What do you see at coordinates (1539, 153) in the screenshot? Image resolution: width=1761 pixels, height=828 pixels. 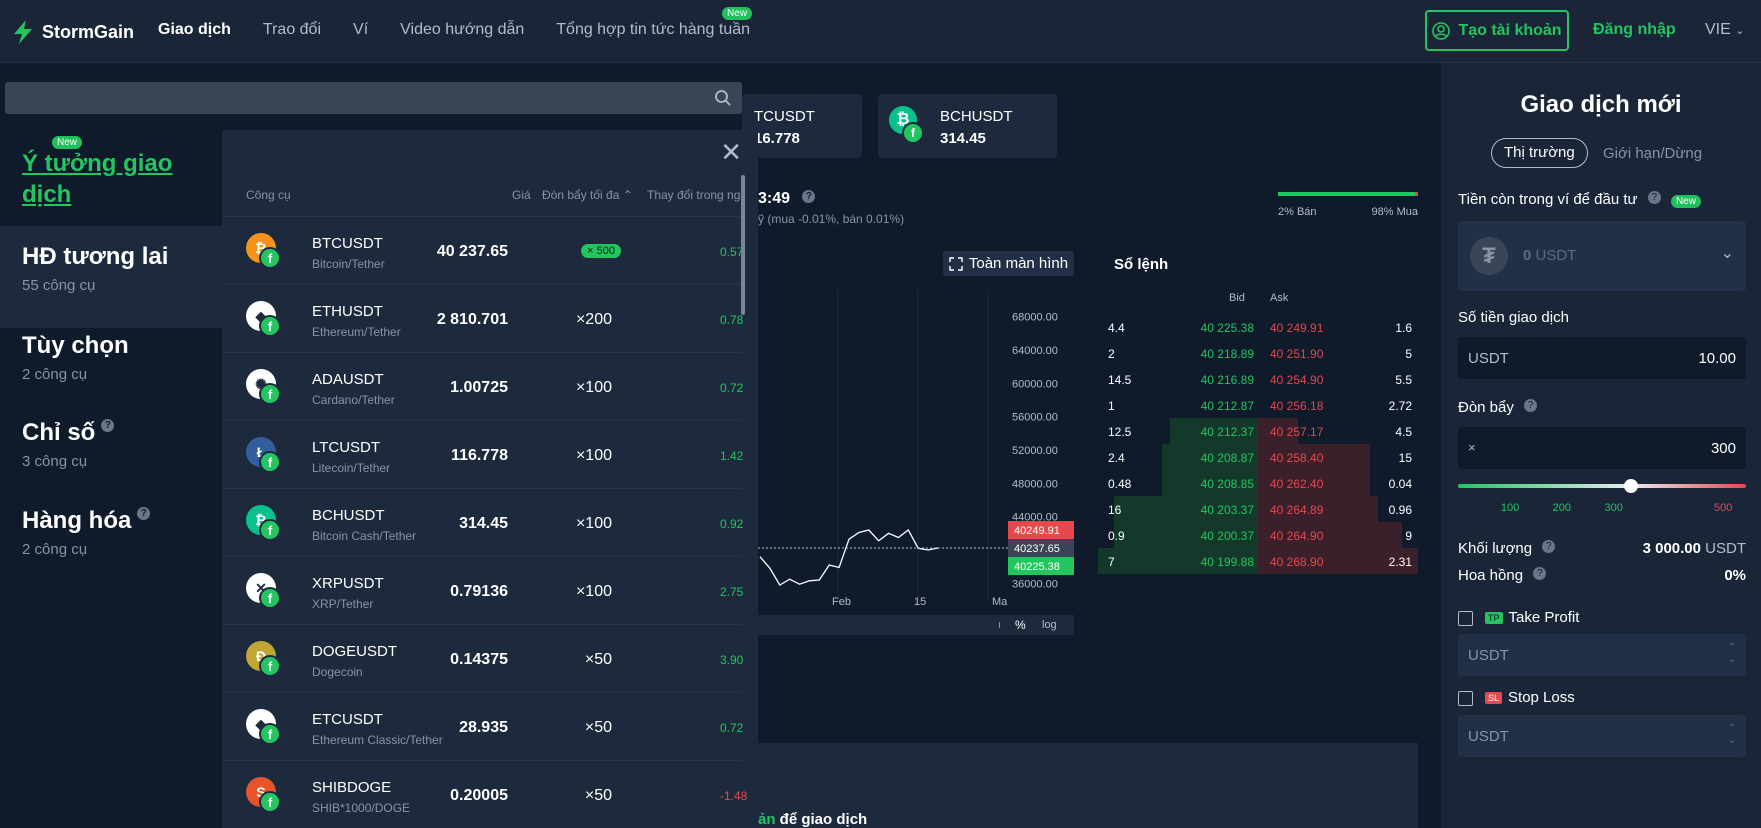 I see `tab-market: Thị trường` at bounding box center [1539, 153].